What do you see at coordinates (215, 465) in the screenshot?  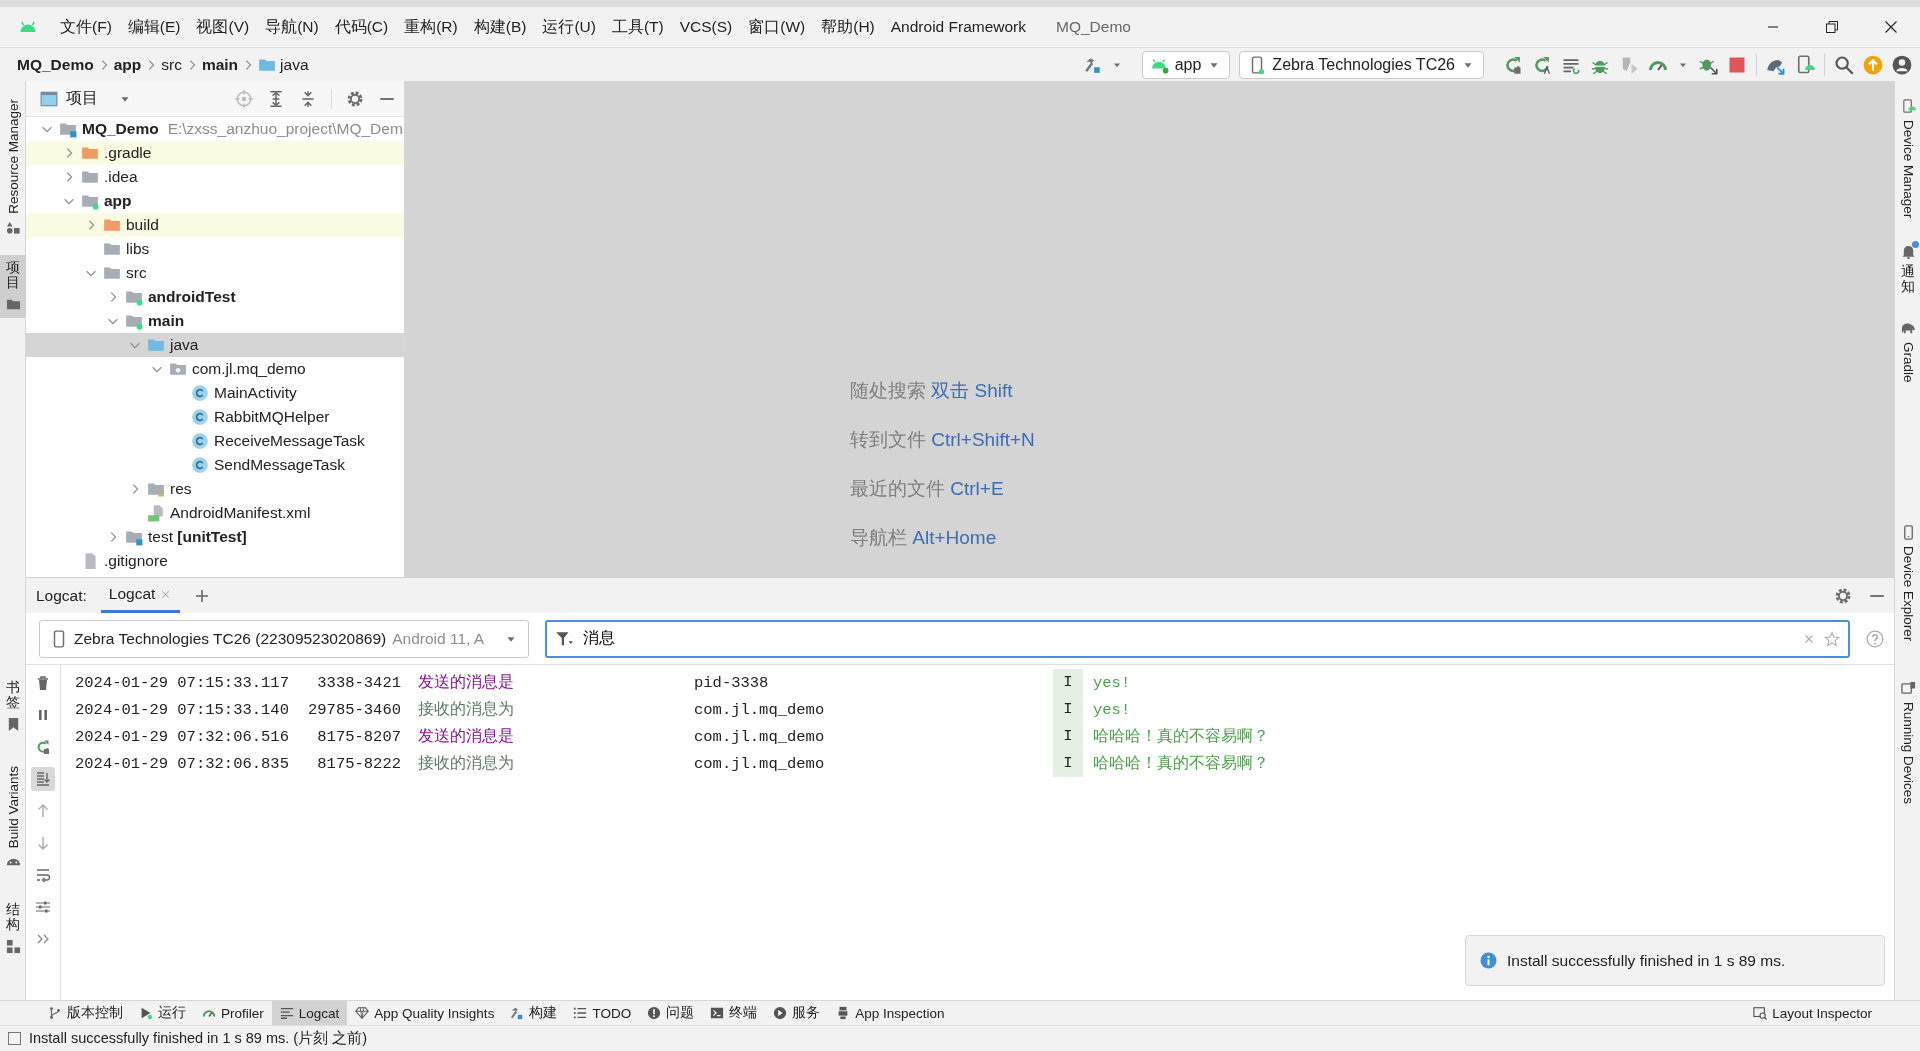 I see `tree-item: SendMessageTask` at bounding box center [215, 465].